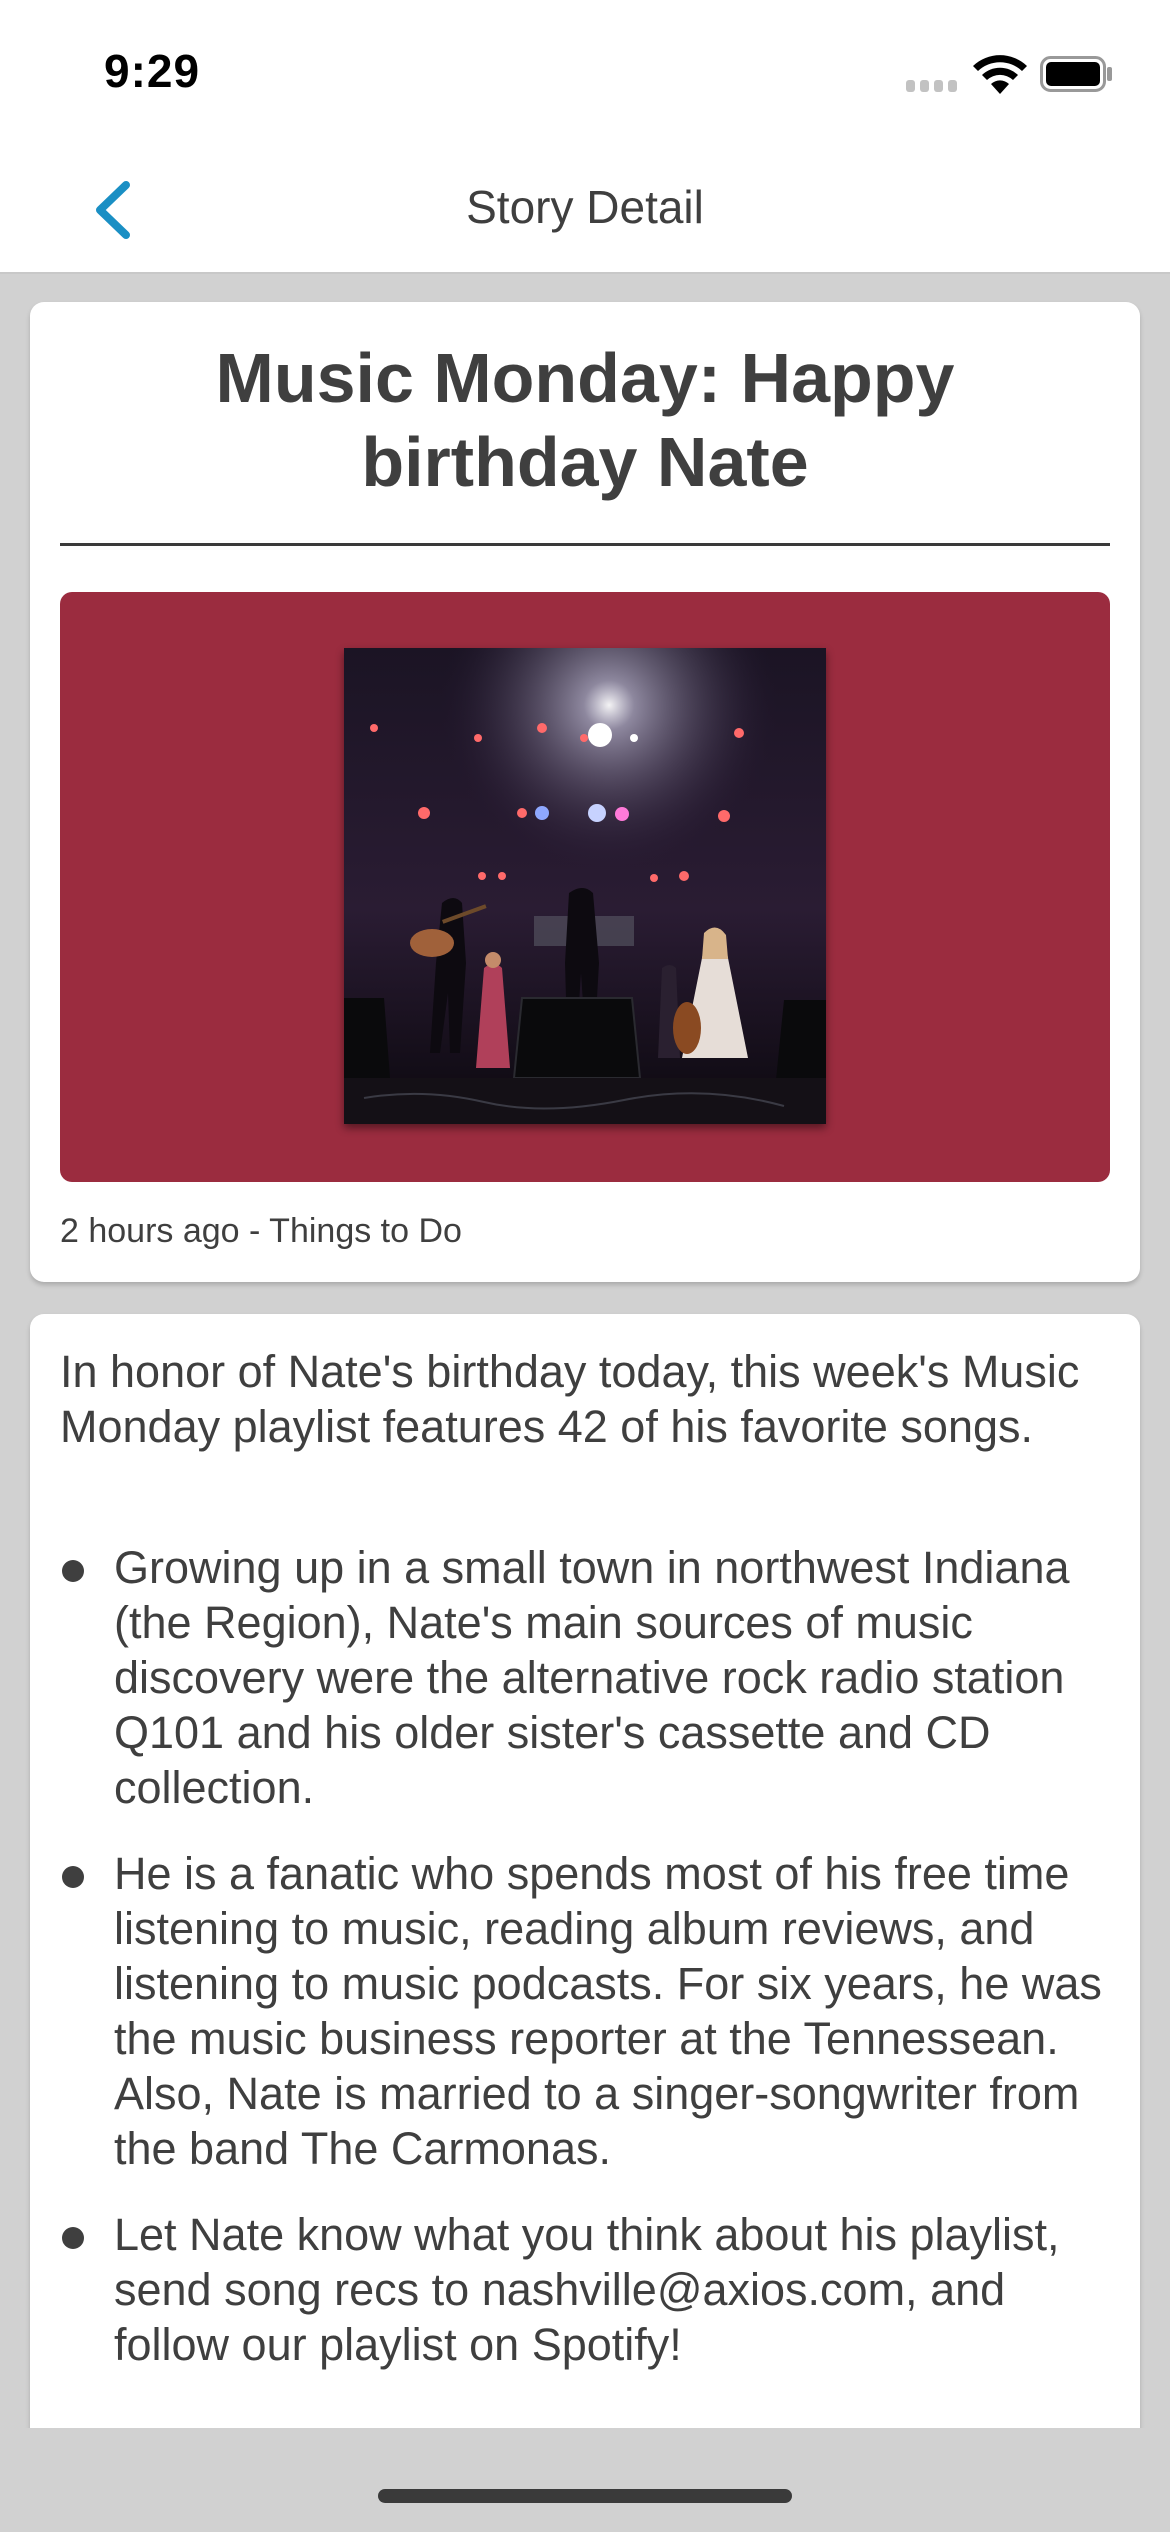 This screenshot has height=2532, width=1170. I want to click on home-indicator, so click(585, 2496).